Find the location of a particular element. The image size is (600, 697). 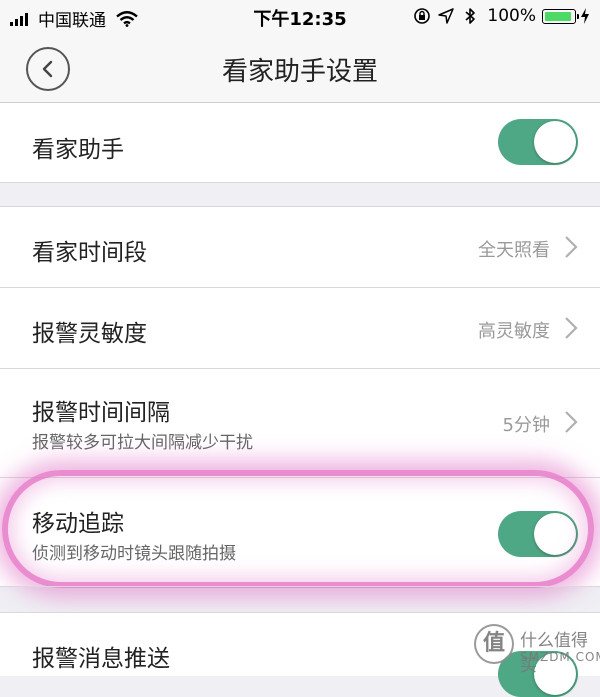

motion-tracking-toggle is located at coordinates (538, 534).